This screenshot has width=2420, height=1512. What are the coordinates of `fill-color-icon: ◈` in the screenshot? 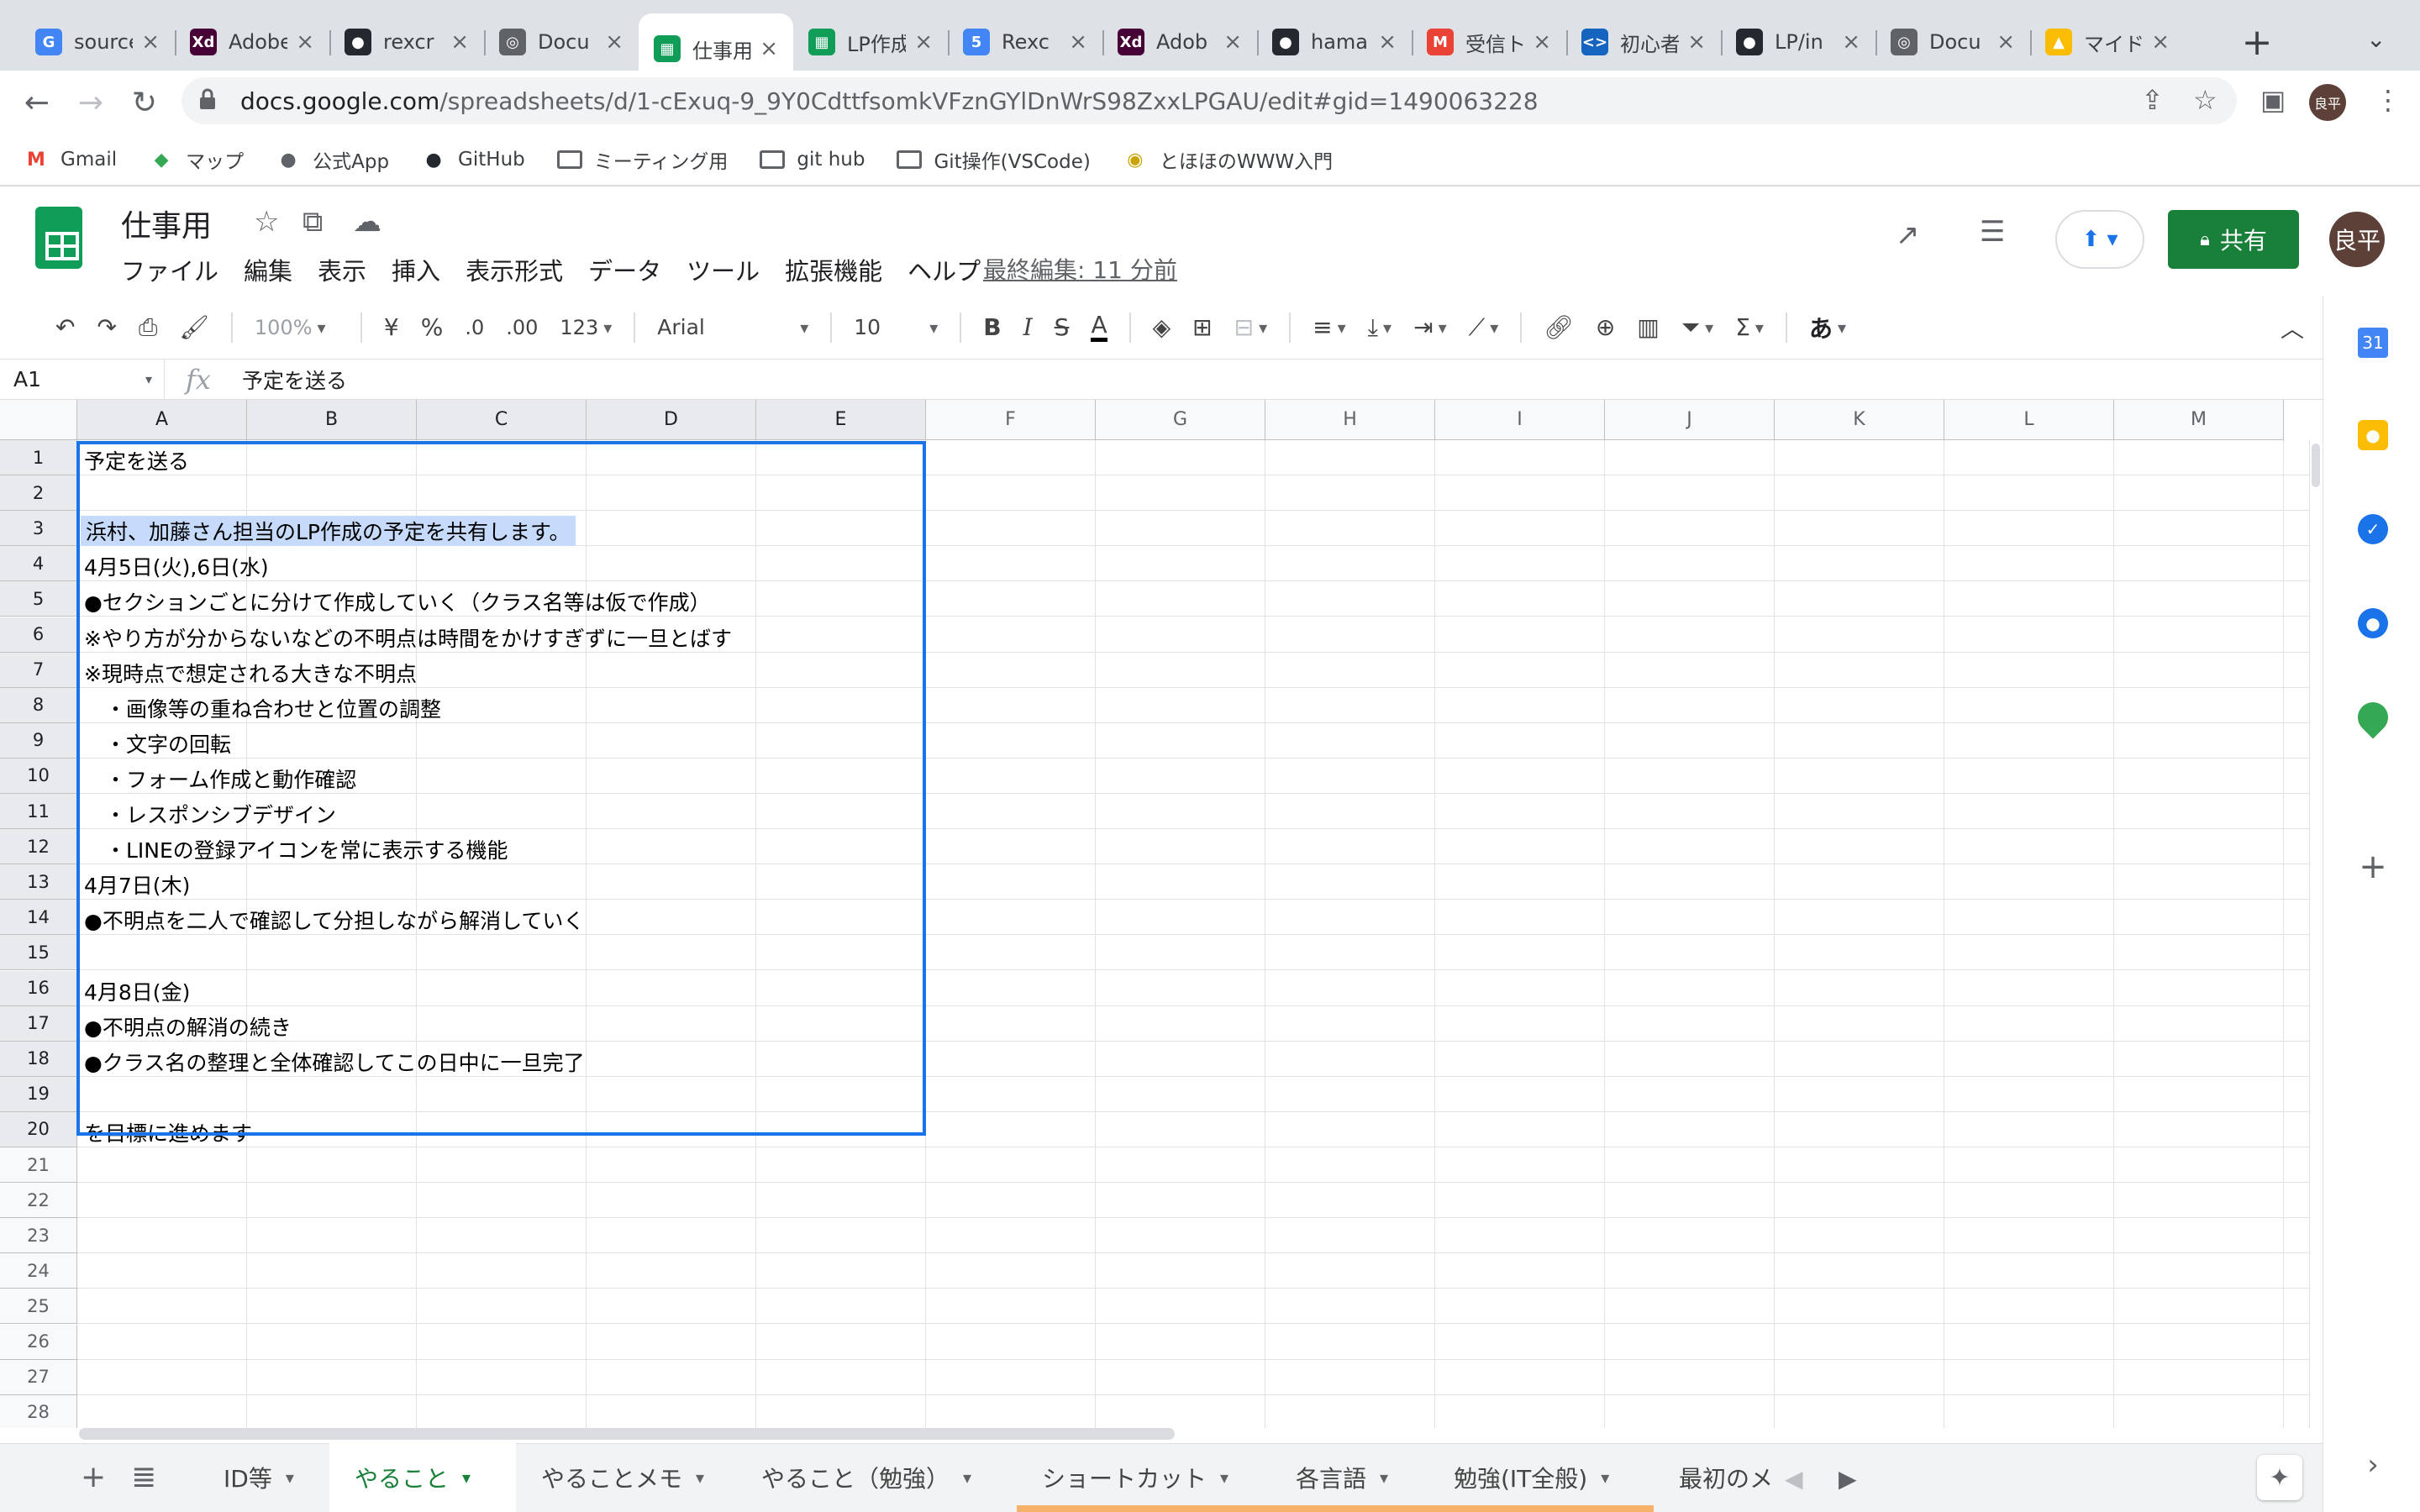 It's located at (1162, 327).